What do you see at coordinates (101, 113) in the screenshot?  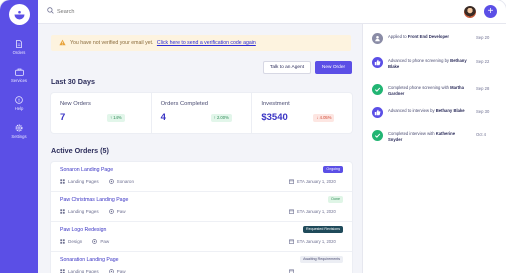 I see `stat-new-orders: New Orders 7 ↑ 14%` at bounding box center [101, 113].